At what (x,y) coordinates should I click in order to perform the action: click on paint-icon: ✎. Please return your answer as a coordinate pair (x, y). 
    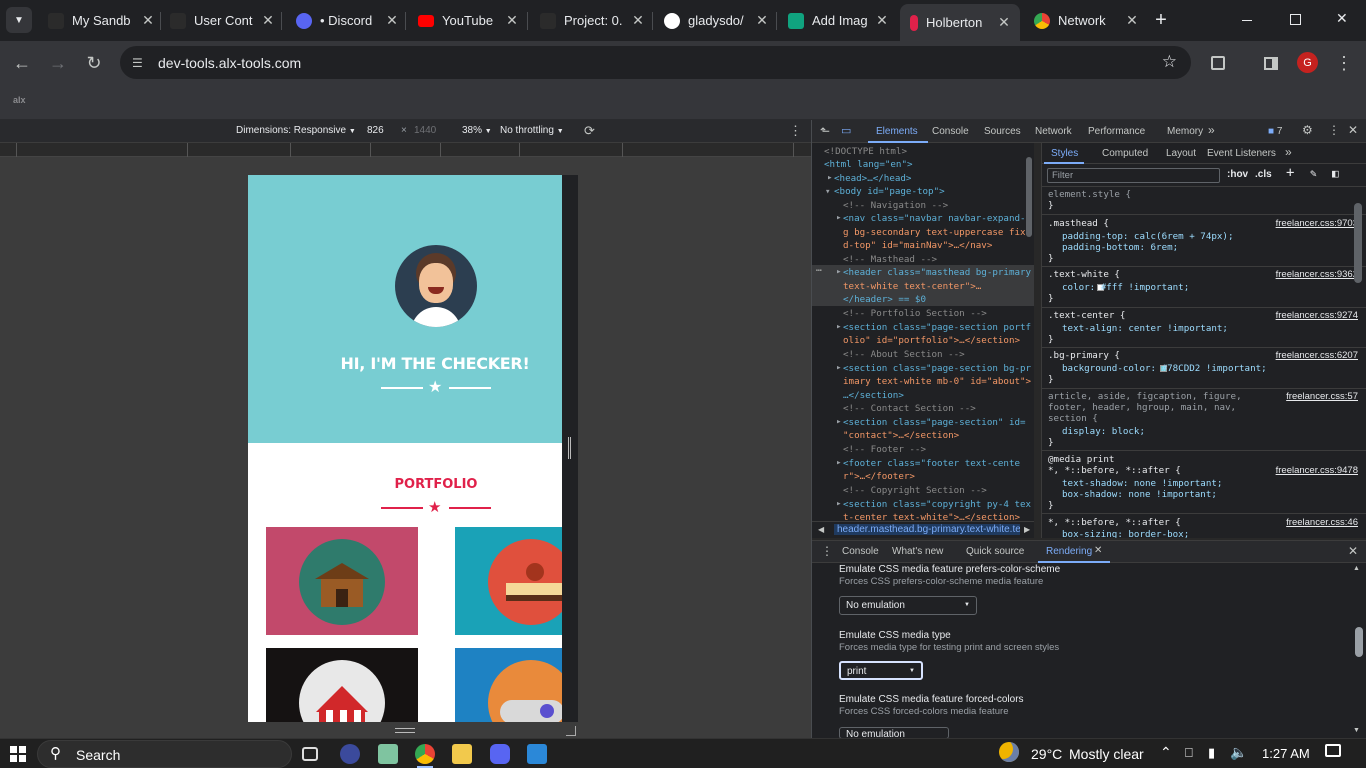
    Looking at the image, I should click on (1313, 173).